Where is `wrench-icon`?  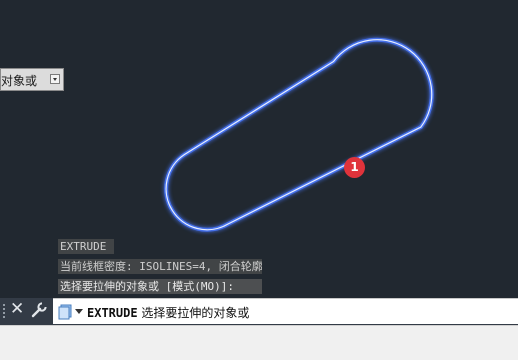
wrench-icon is located at coordinates (39, 312).